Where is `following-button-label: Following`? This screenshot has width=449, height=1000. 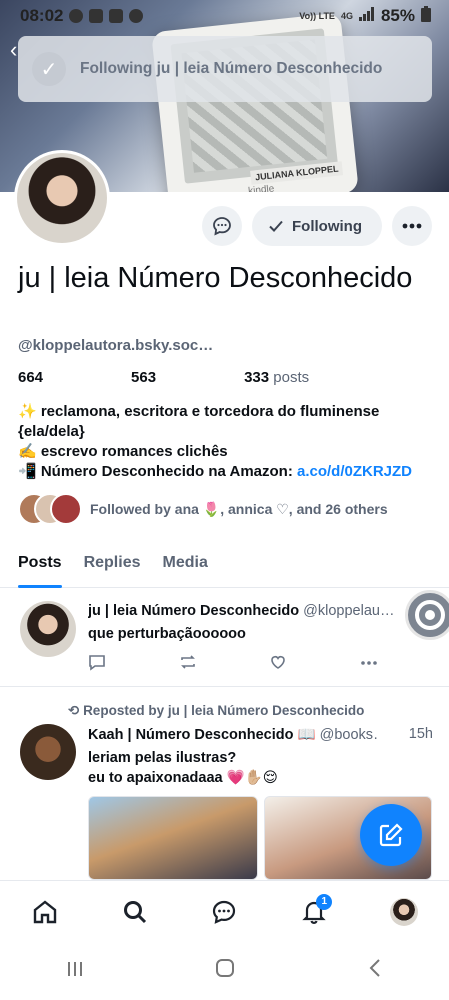
following-button-label: Following is located at coordinates (327, 226).